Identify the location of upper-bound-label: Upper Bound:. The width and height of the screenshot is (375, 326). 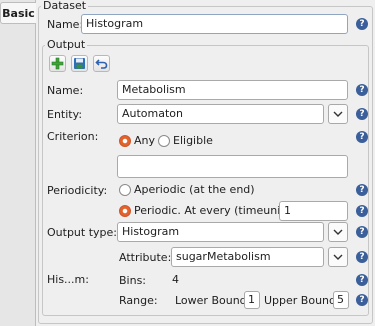
(302, 300).